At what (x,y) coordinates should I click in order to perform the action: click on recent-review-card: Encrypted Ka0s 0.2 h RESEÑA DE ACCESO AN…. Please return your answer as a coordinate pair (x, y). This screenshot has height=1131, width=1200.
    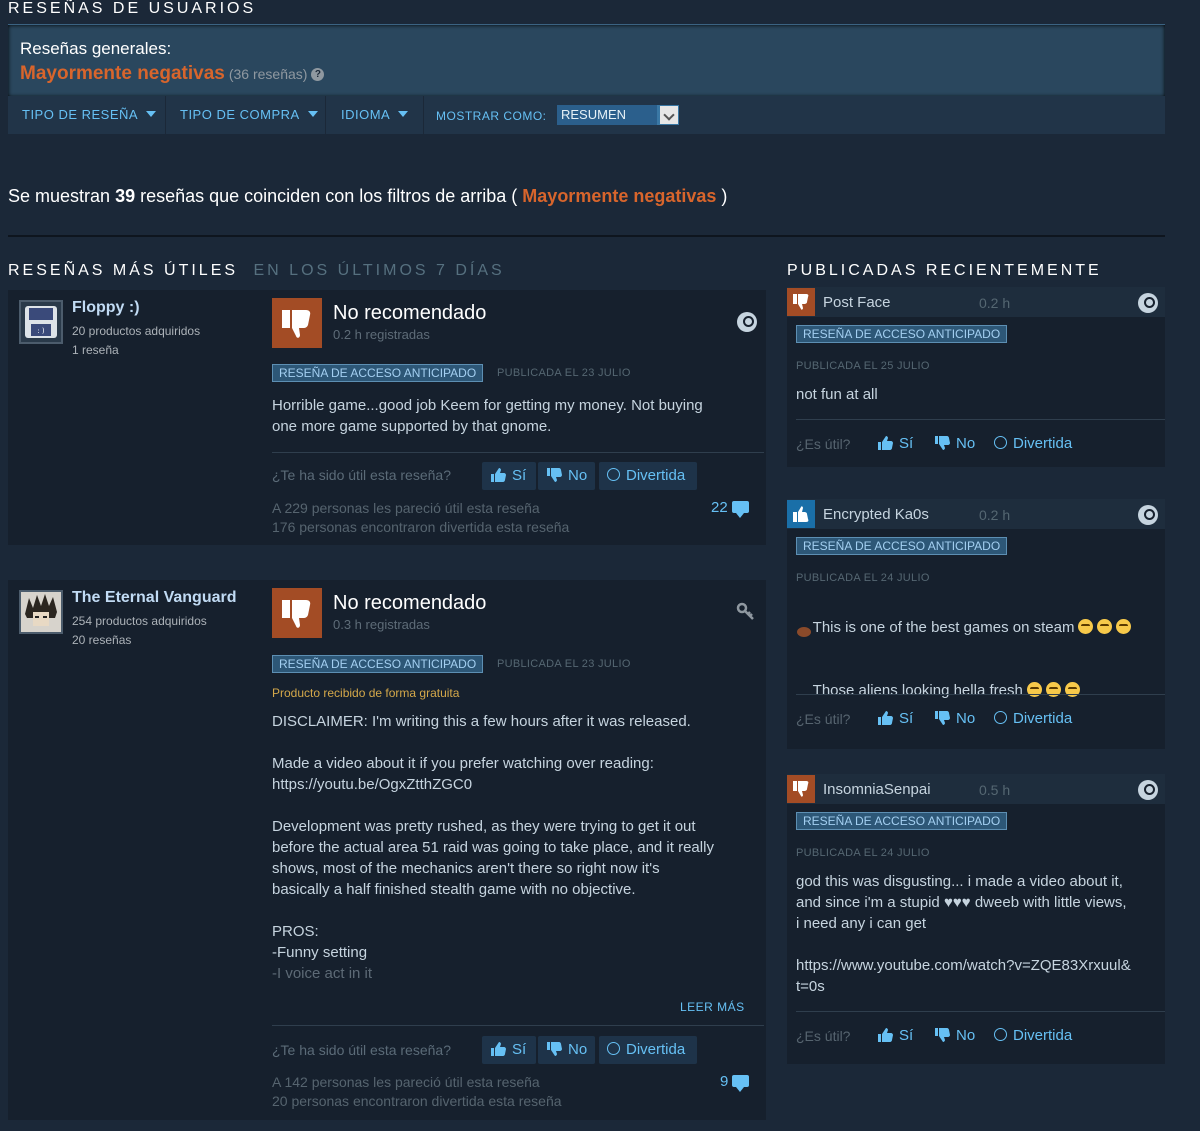
    Looking at the image, I should click on (976, 624).